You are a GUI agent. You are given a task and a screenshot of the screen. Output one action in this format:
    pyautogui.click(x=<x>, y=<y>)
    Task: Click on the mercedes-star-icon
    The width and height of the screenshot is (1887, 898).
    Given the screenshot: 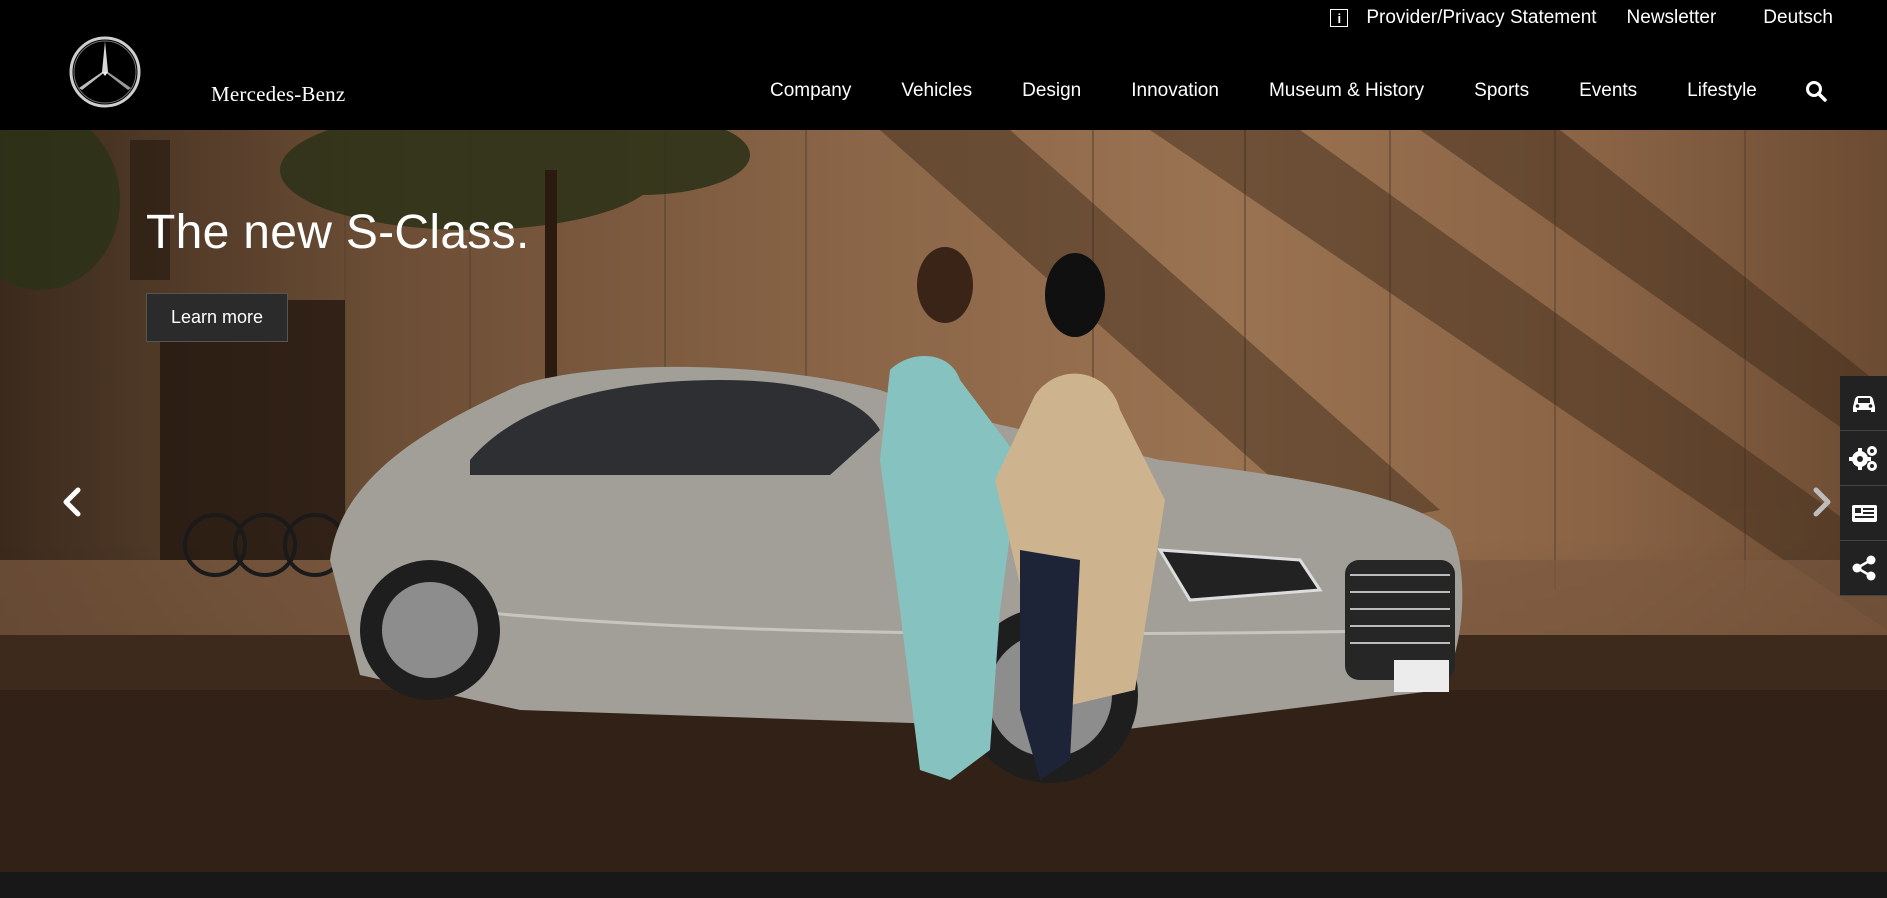 What is the action you would take?
    pyautogui.click(x=105, y=72)
    